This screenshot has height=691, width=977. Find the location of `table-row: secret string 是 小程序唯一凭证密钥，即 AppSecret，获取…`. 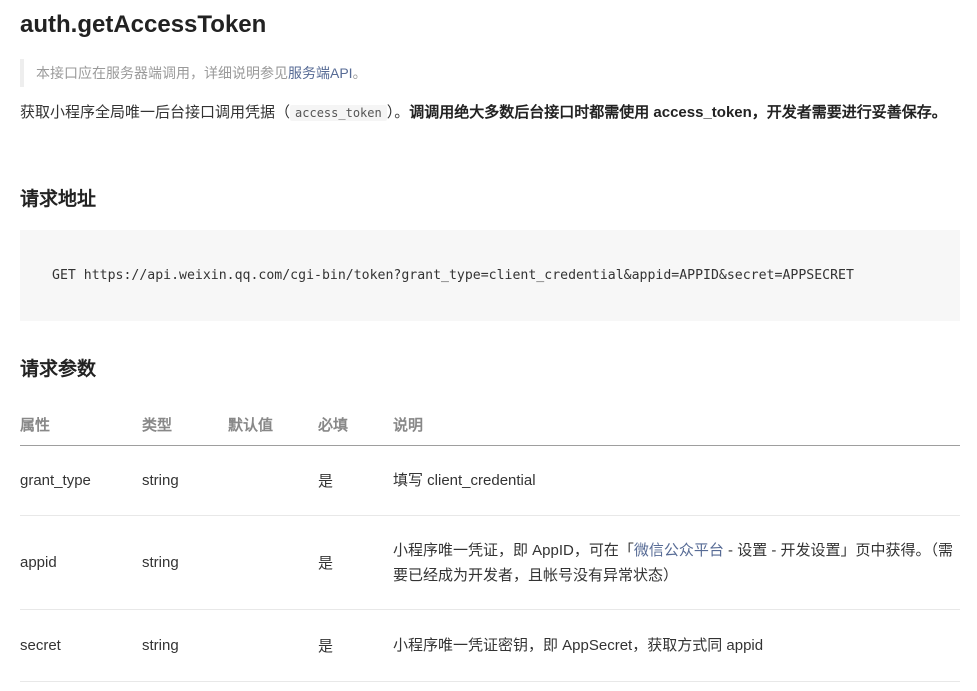

table-row: secret string 是 小程序唯一凭证密钥，即 AppSecret，获取… is located at coordinates (490, 645).